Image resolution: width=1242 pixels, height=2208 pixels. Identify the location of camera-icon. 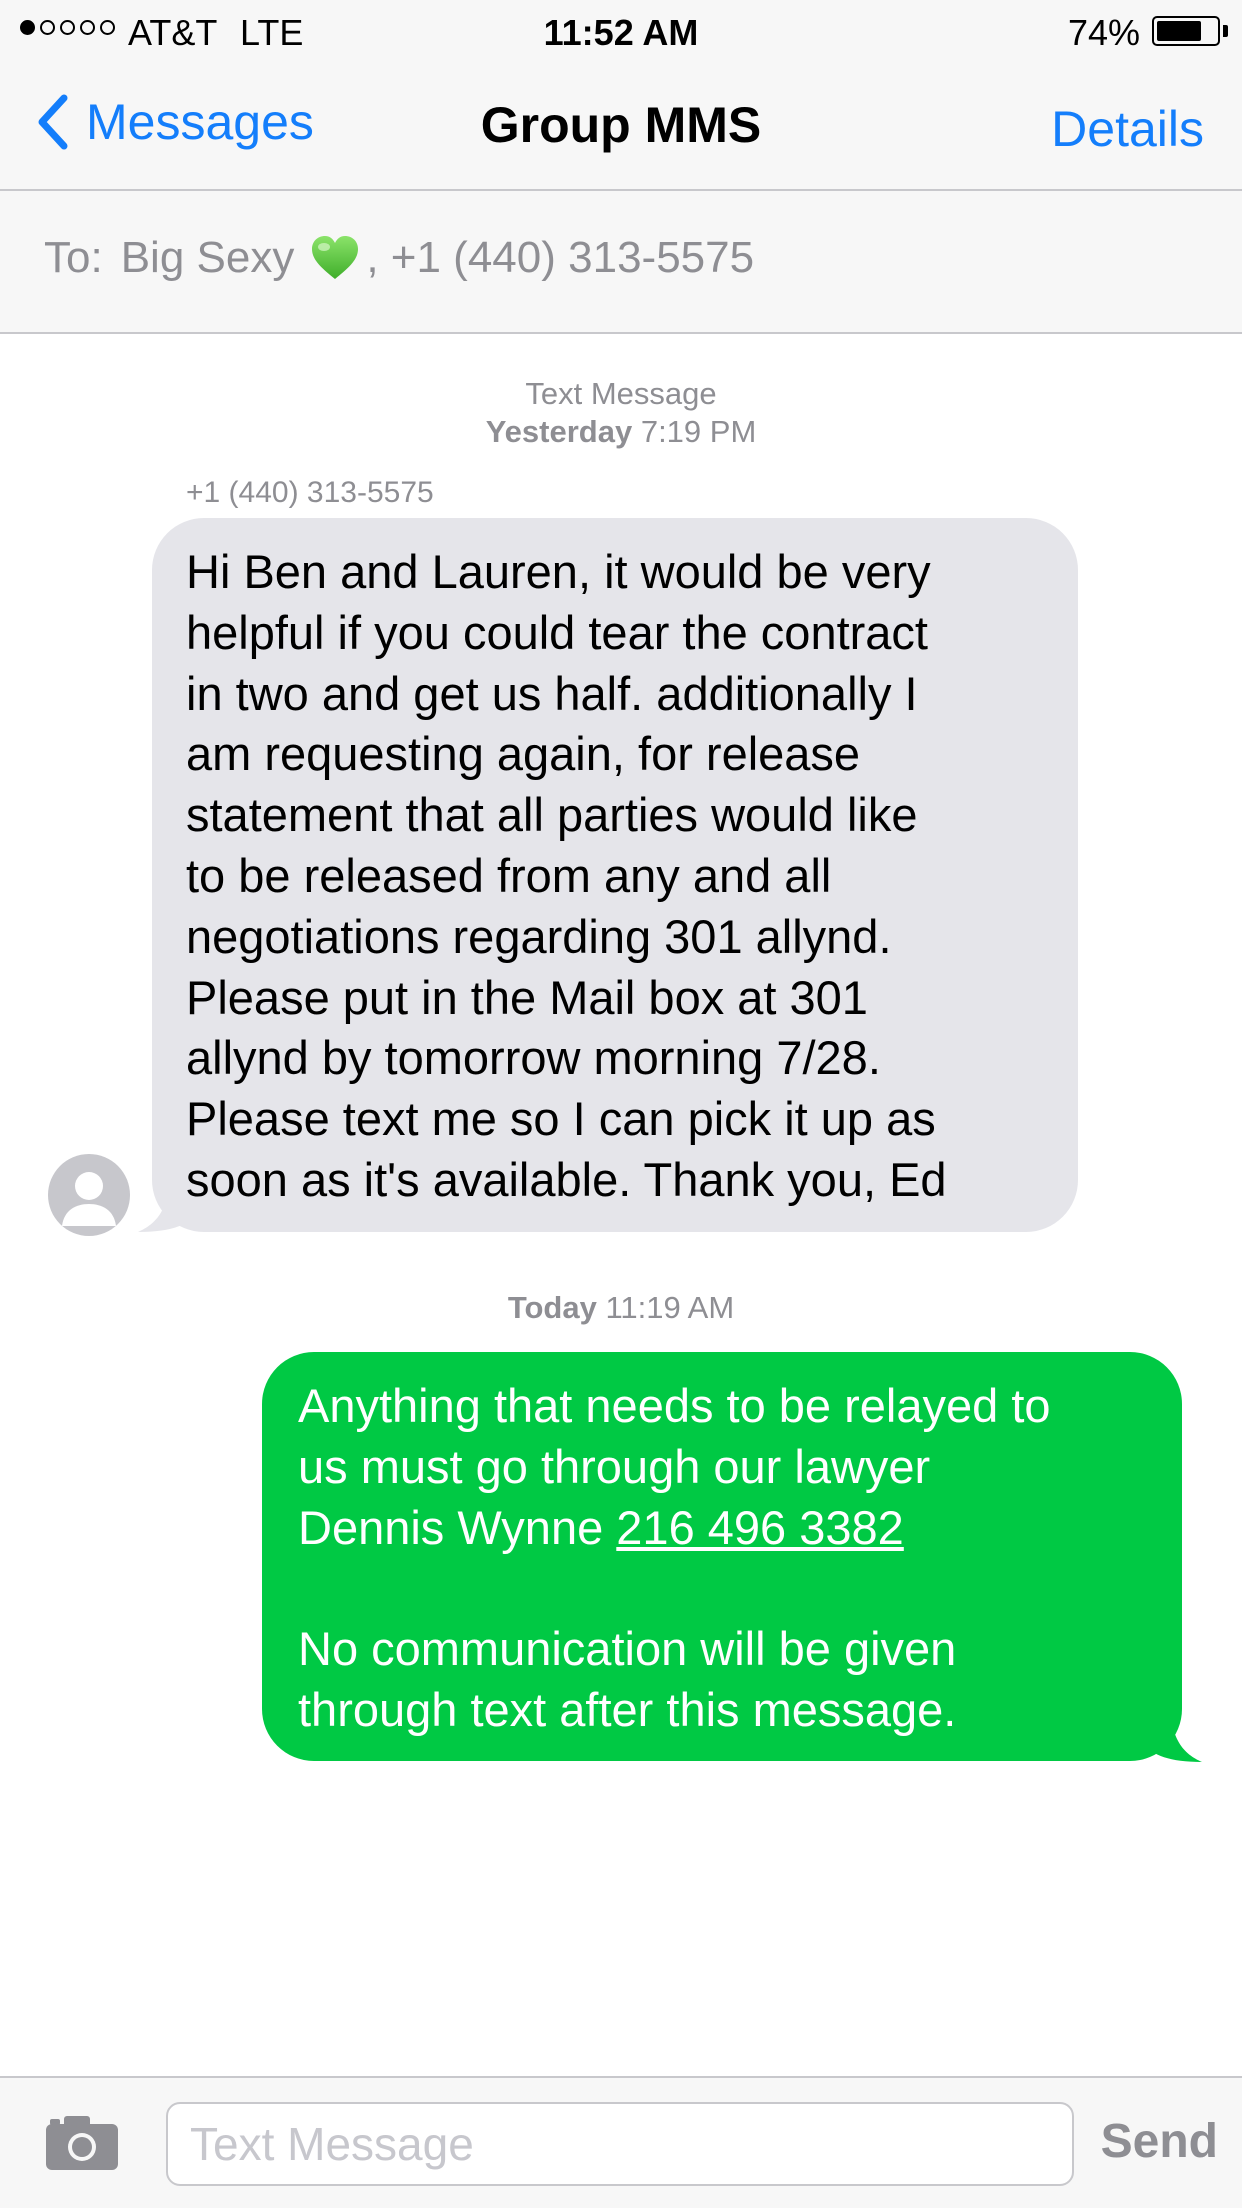
(82, 2142).